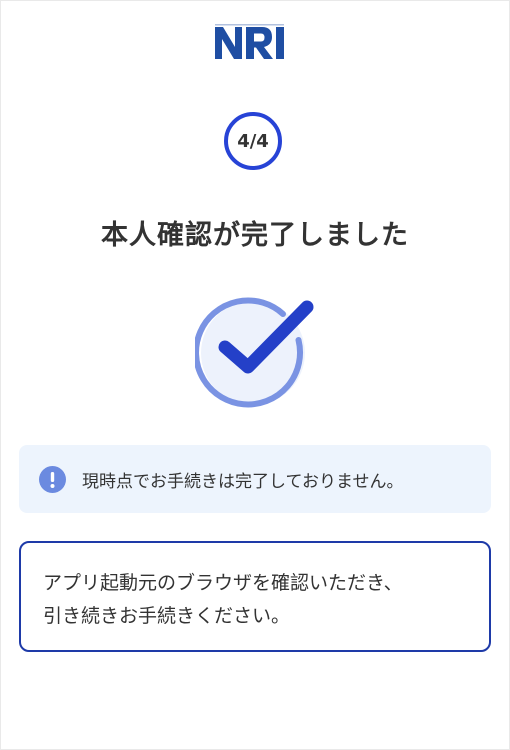  I want to click on info-icon, so click(52, 479).